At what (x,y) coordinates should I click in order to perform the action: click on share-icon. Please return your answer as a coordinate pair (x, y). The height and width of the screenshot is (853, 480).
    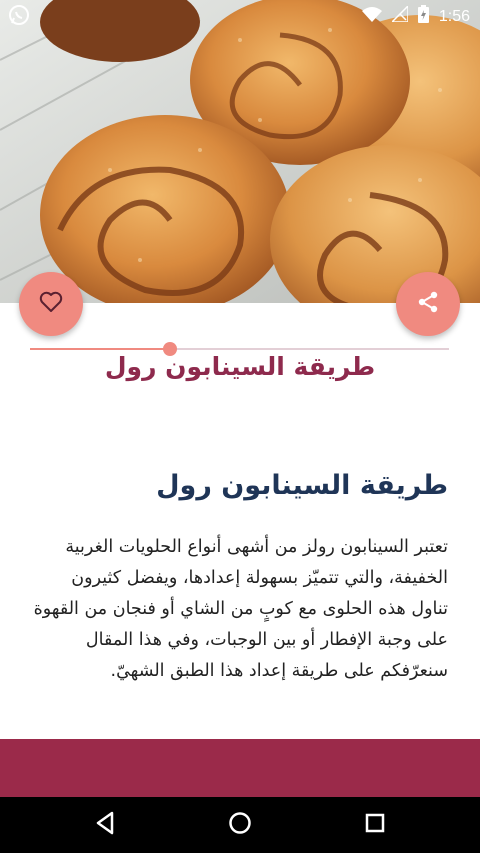
    Looking at the image, I should click on (428, 304).